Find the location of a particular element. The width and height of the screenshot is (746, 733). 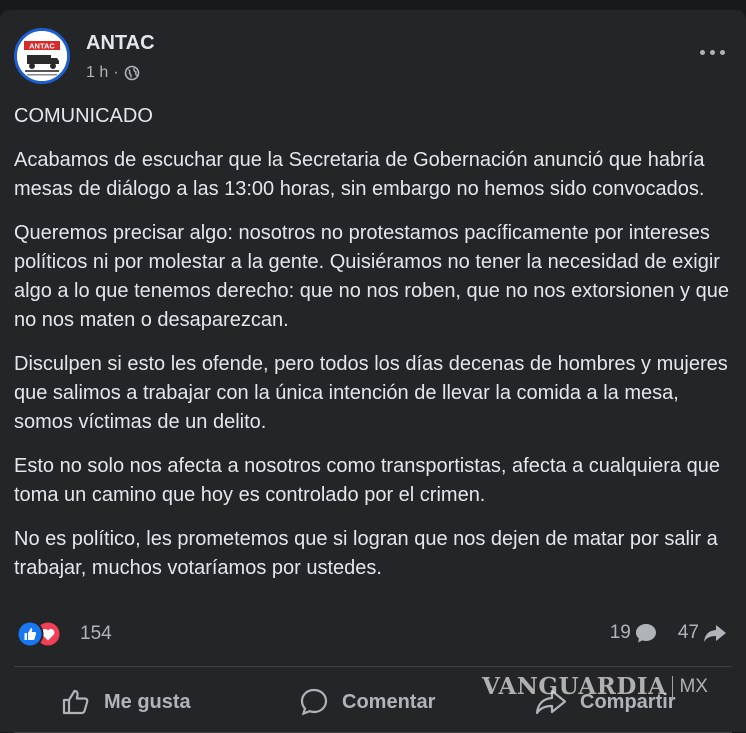

antac-logo-icon: ANTAC is located at coordinates (42, 56).